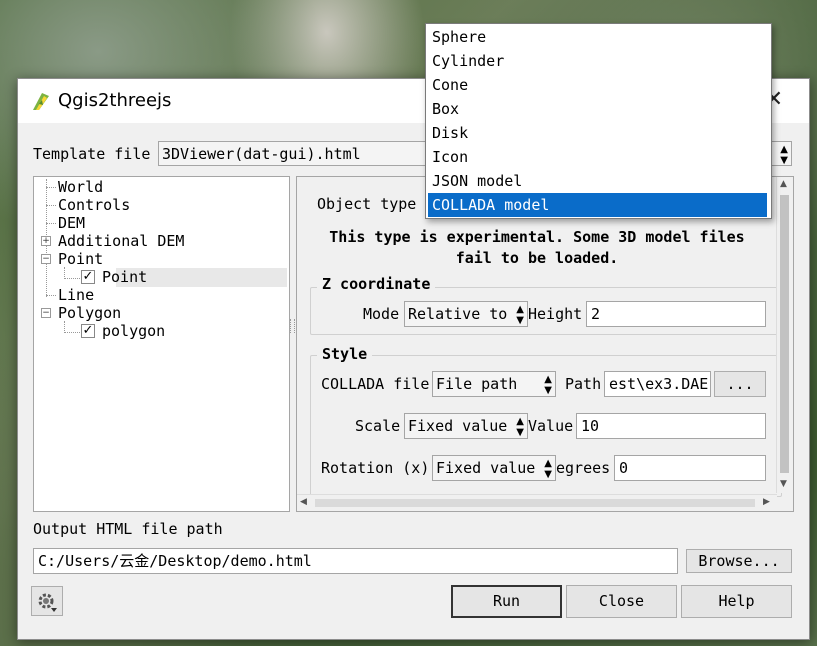  What do you see at coordinates (597, 181) in the screenshot?
I see `option-json-model: JSON model` at bounding box center [597, 181].